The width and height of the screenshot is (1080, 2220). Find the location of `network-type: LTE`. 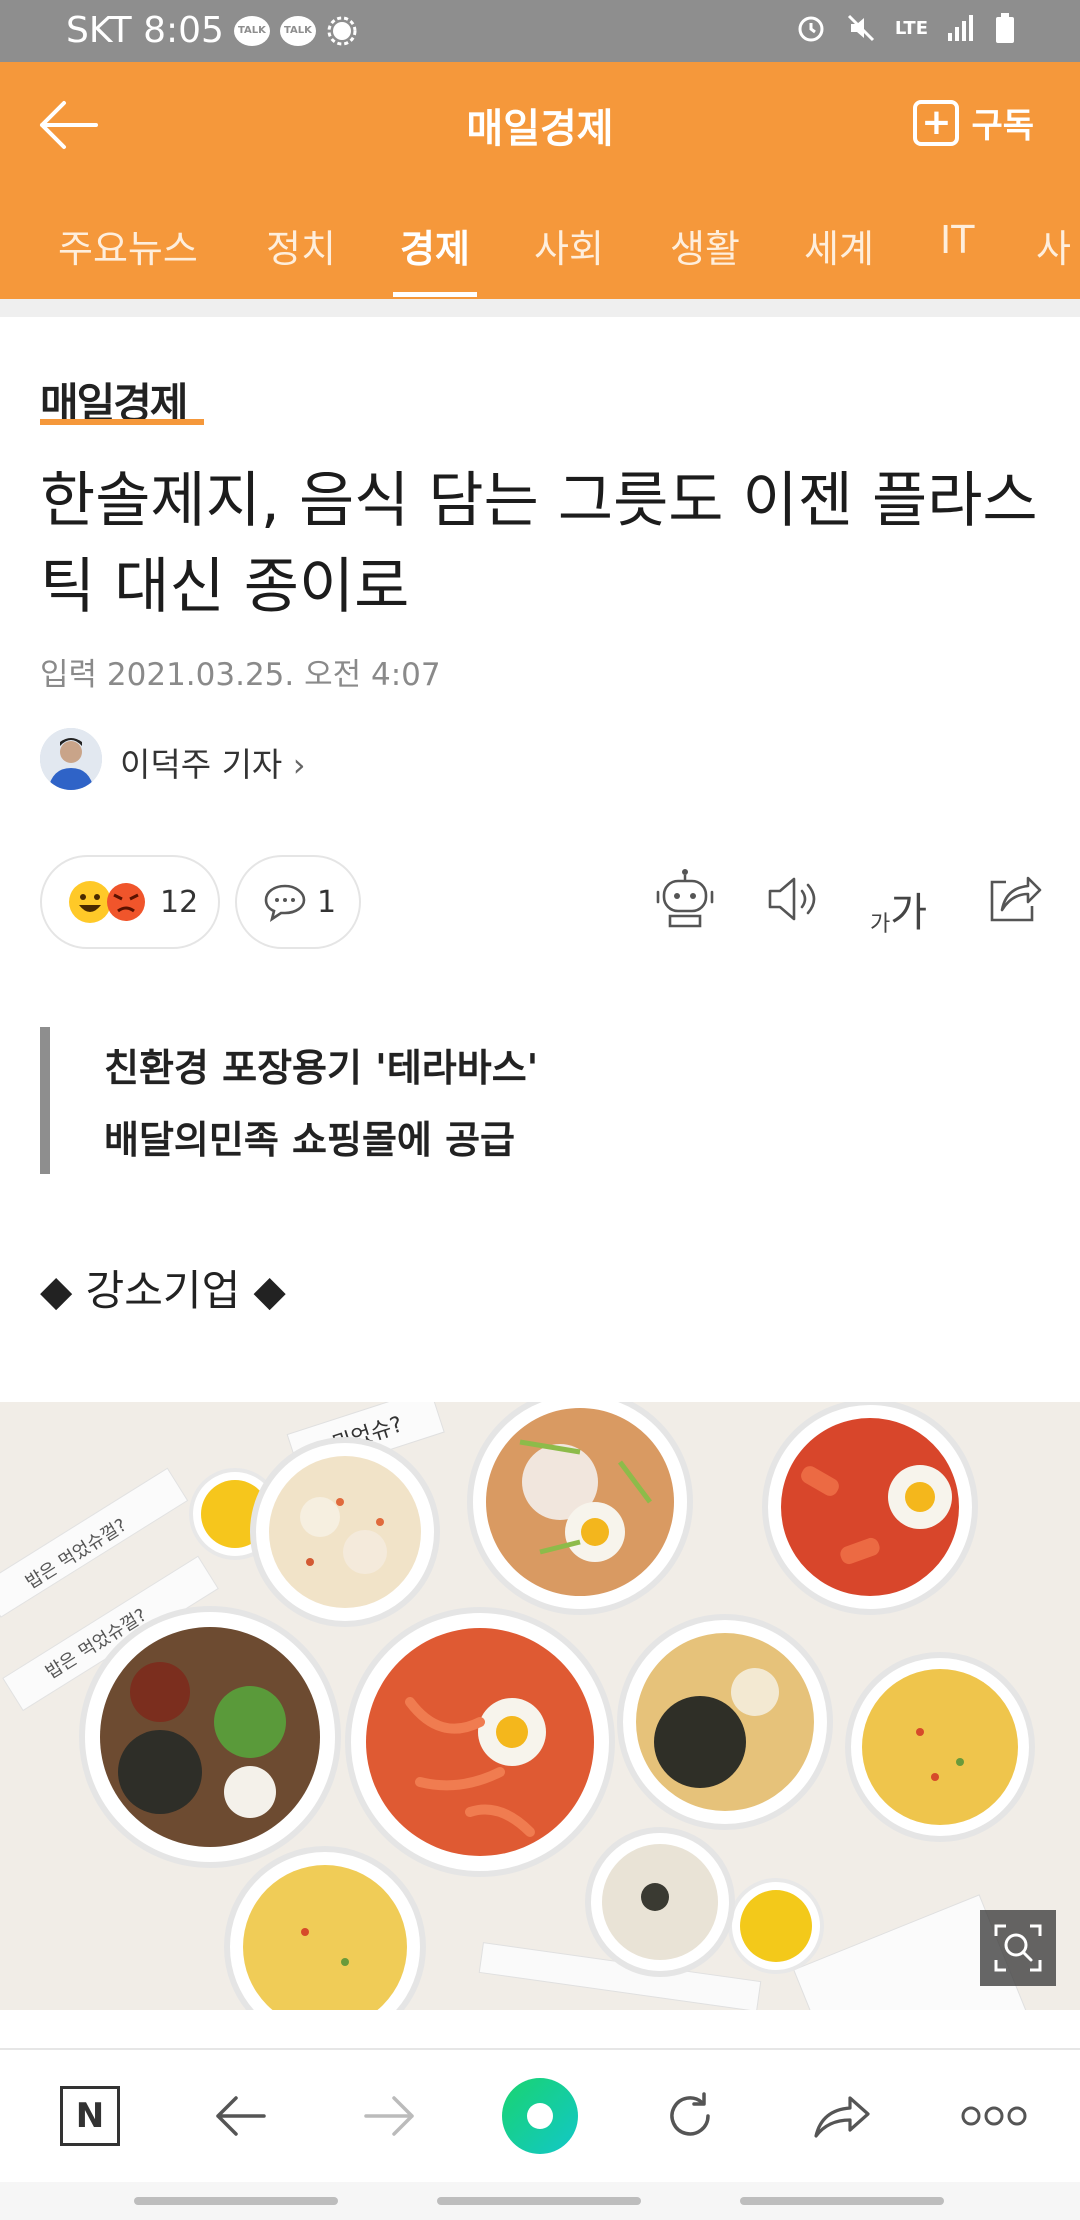

network-type: LTE is located at coordinates (911, 28).